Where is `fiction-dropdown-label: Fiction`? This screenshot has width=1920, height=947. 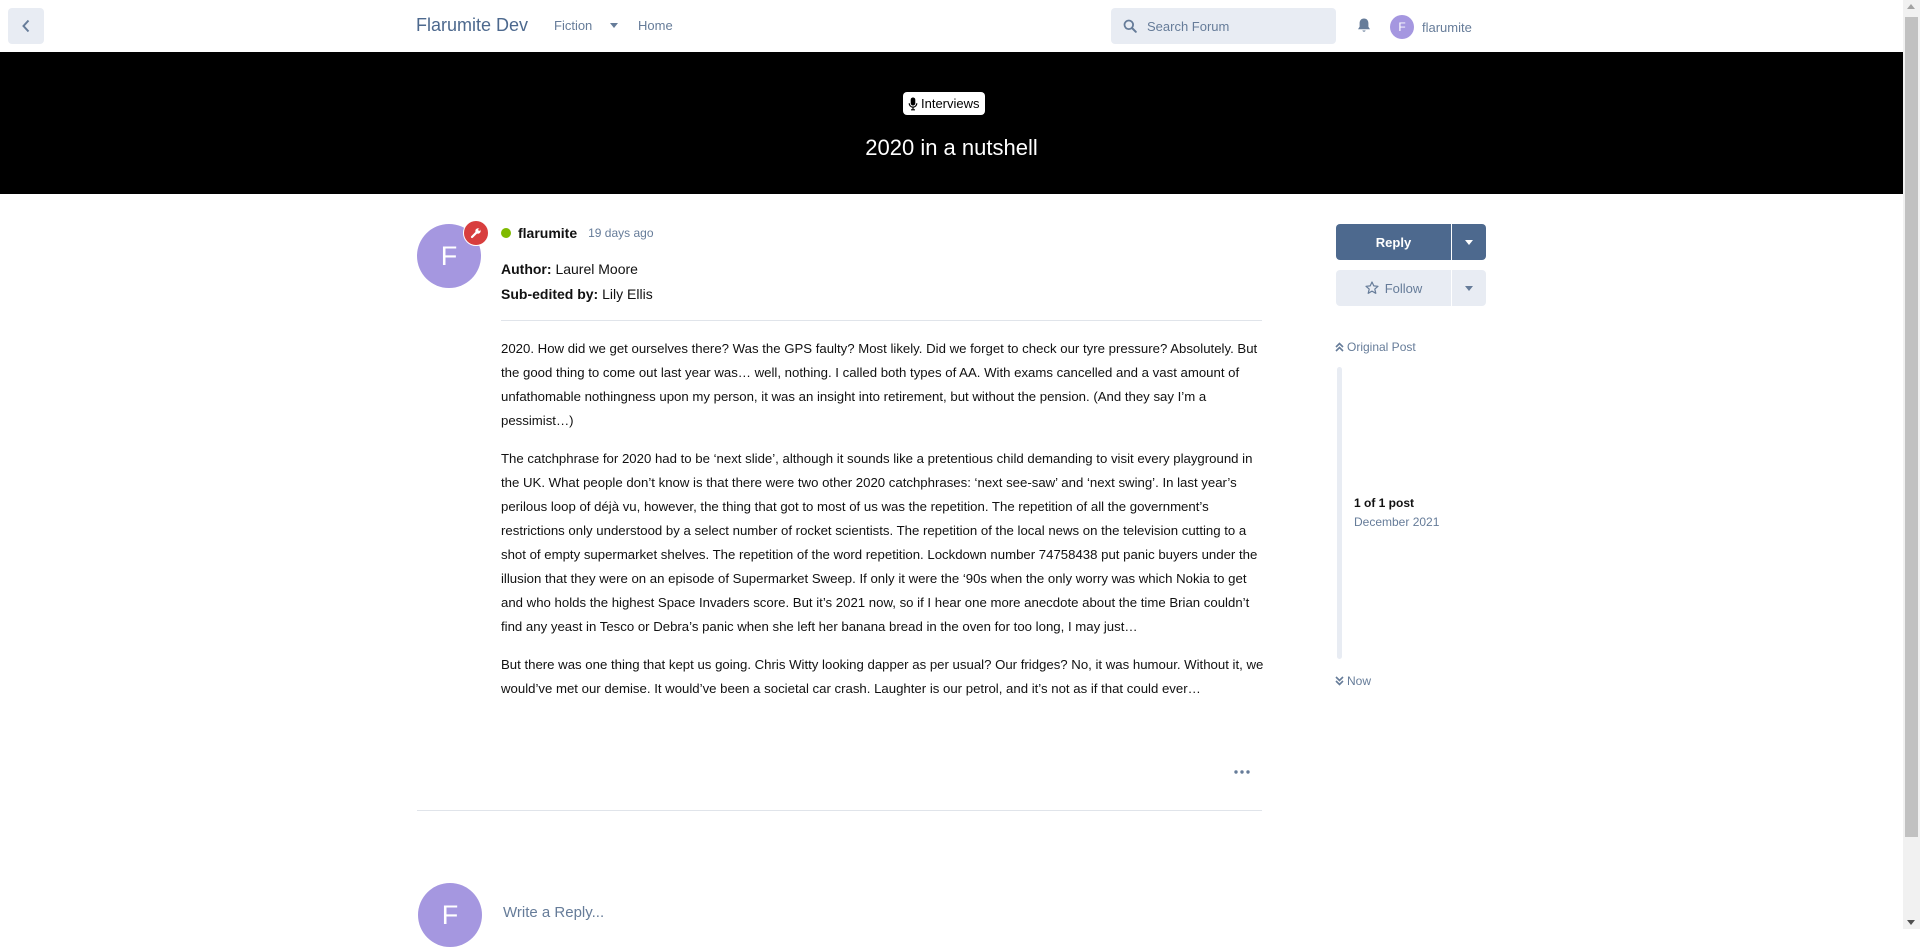 fiction-dropdown-label: Fiction is located at coordinates (573, 25).